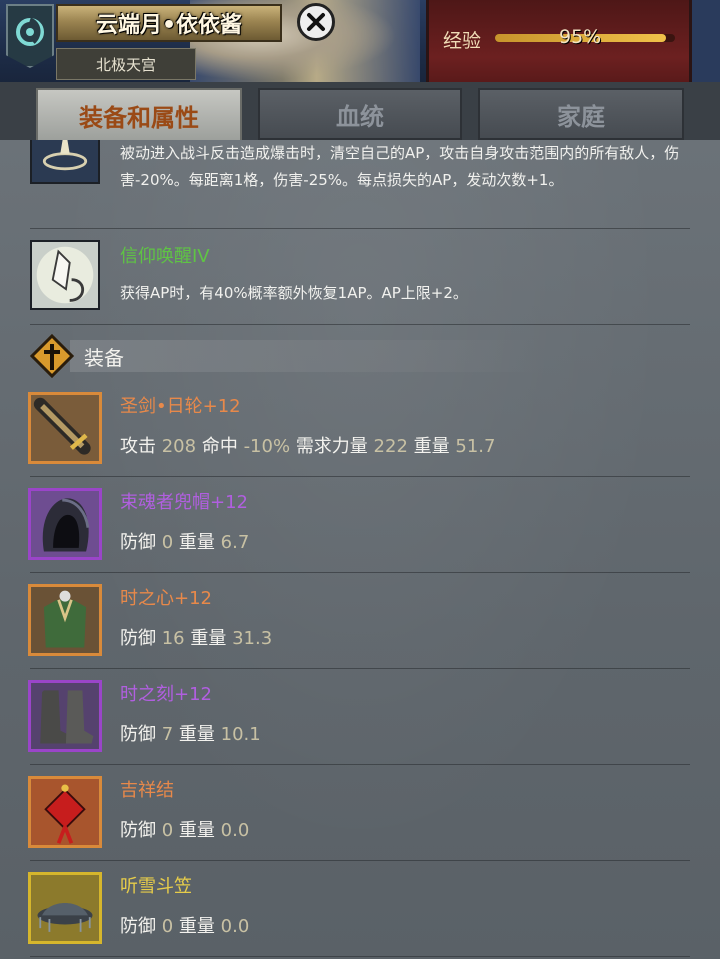 This screenshot has width=720, height=959. Describe the element at coordinates (235, 542) in the screenshot. I see `stat-value: 6.7` at that location.